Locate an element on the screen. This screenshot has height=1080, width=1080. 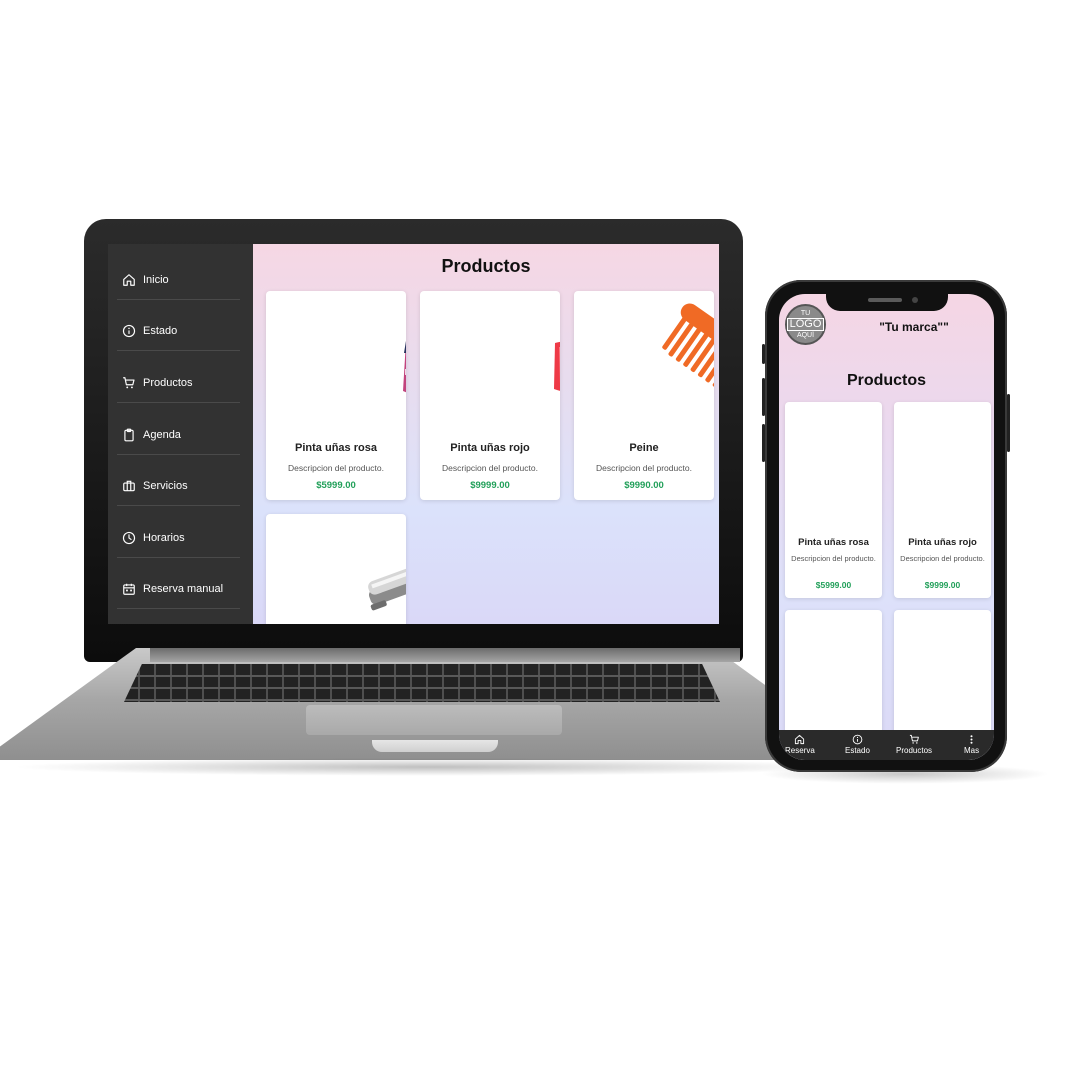
laptop-hinge is located at coordinates (445, 655).